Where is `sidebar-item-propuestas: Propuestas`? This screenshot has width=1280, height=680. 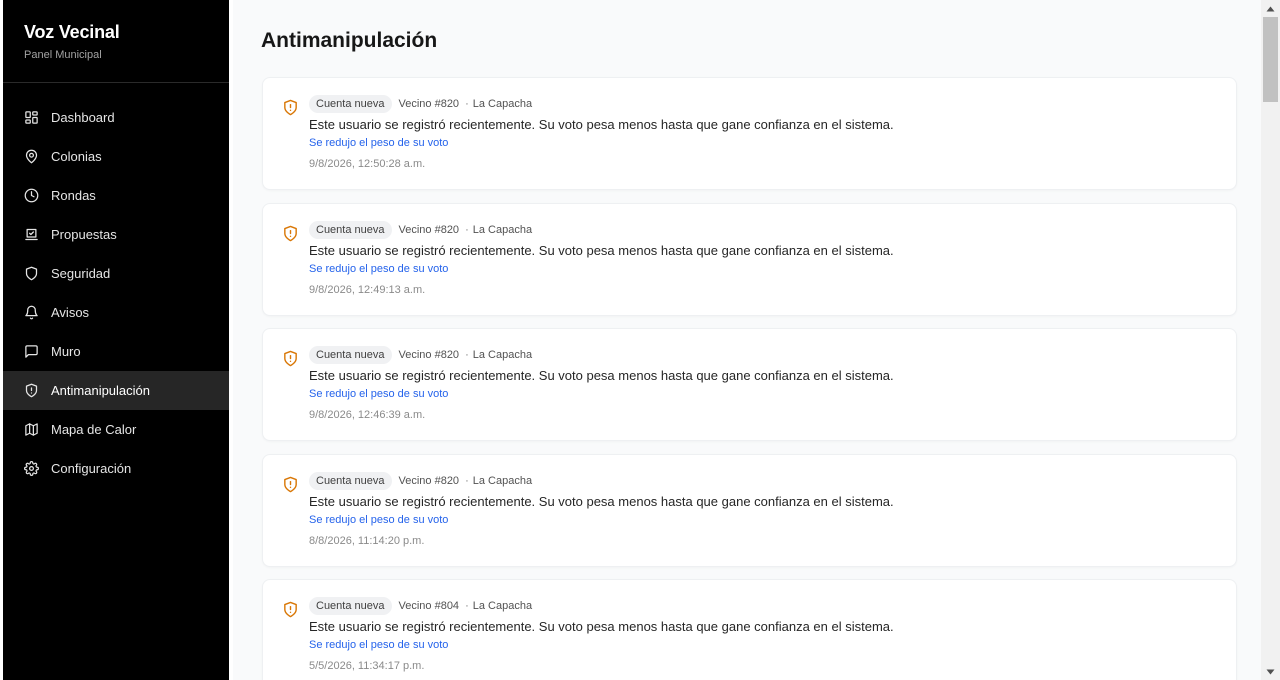
sidebar-item-propuestas: Propuestas is located at coordinates (116, 234).